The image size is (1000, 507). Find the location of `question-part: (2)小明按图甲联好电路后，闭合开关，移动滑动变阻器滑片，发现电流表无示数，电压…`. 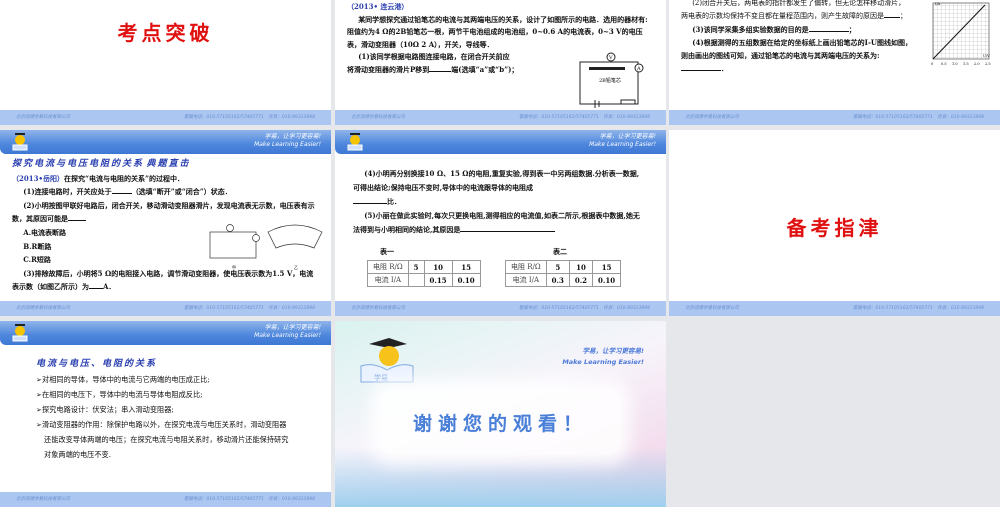

question-part: (2)小明按图甲联好电路后，闭合开关，移动滑动变阻器滑片，发现电流表无示数，电压… is located at coordinates (163, 212).